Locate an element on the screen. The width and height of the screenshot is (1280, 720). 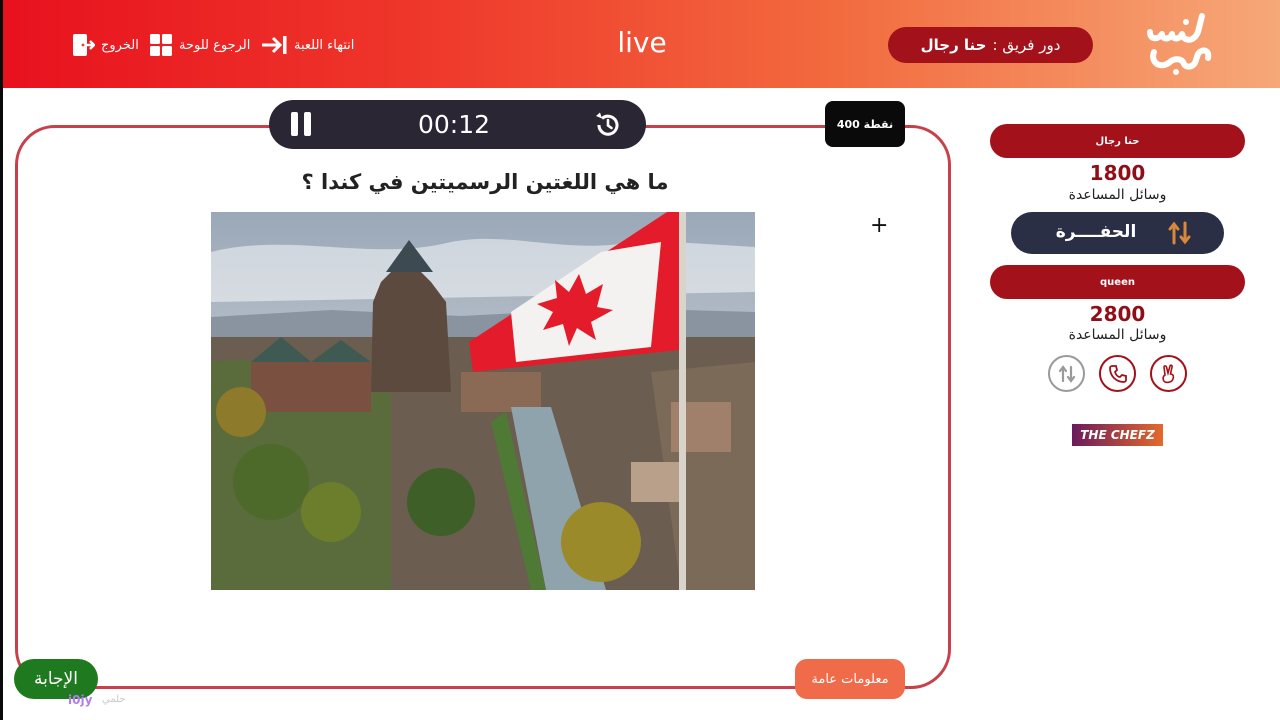
points-badge: 400 نقطة is located at coordinates (865, 124).